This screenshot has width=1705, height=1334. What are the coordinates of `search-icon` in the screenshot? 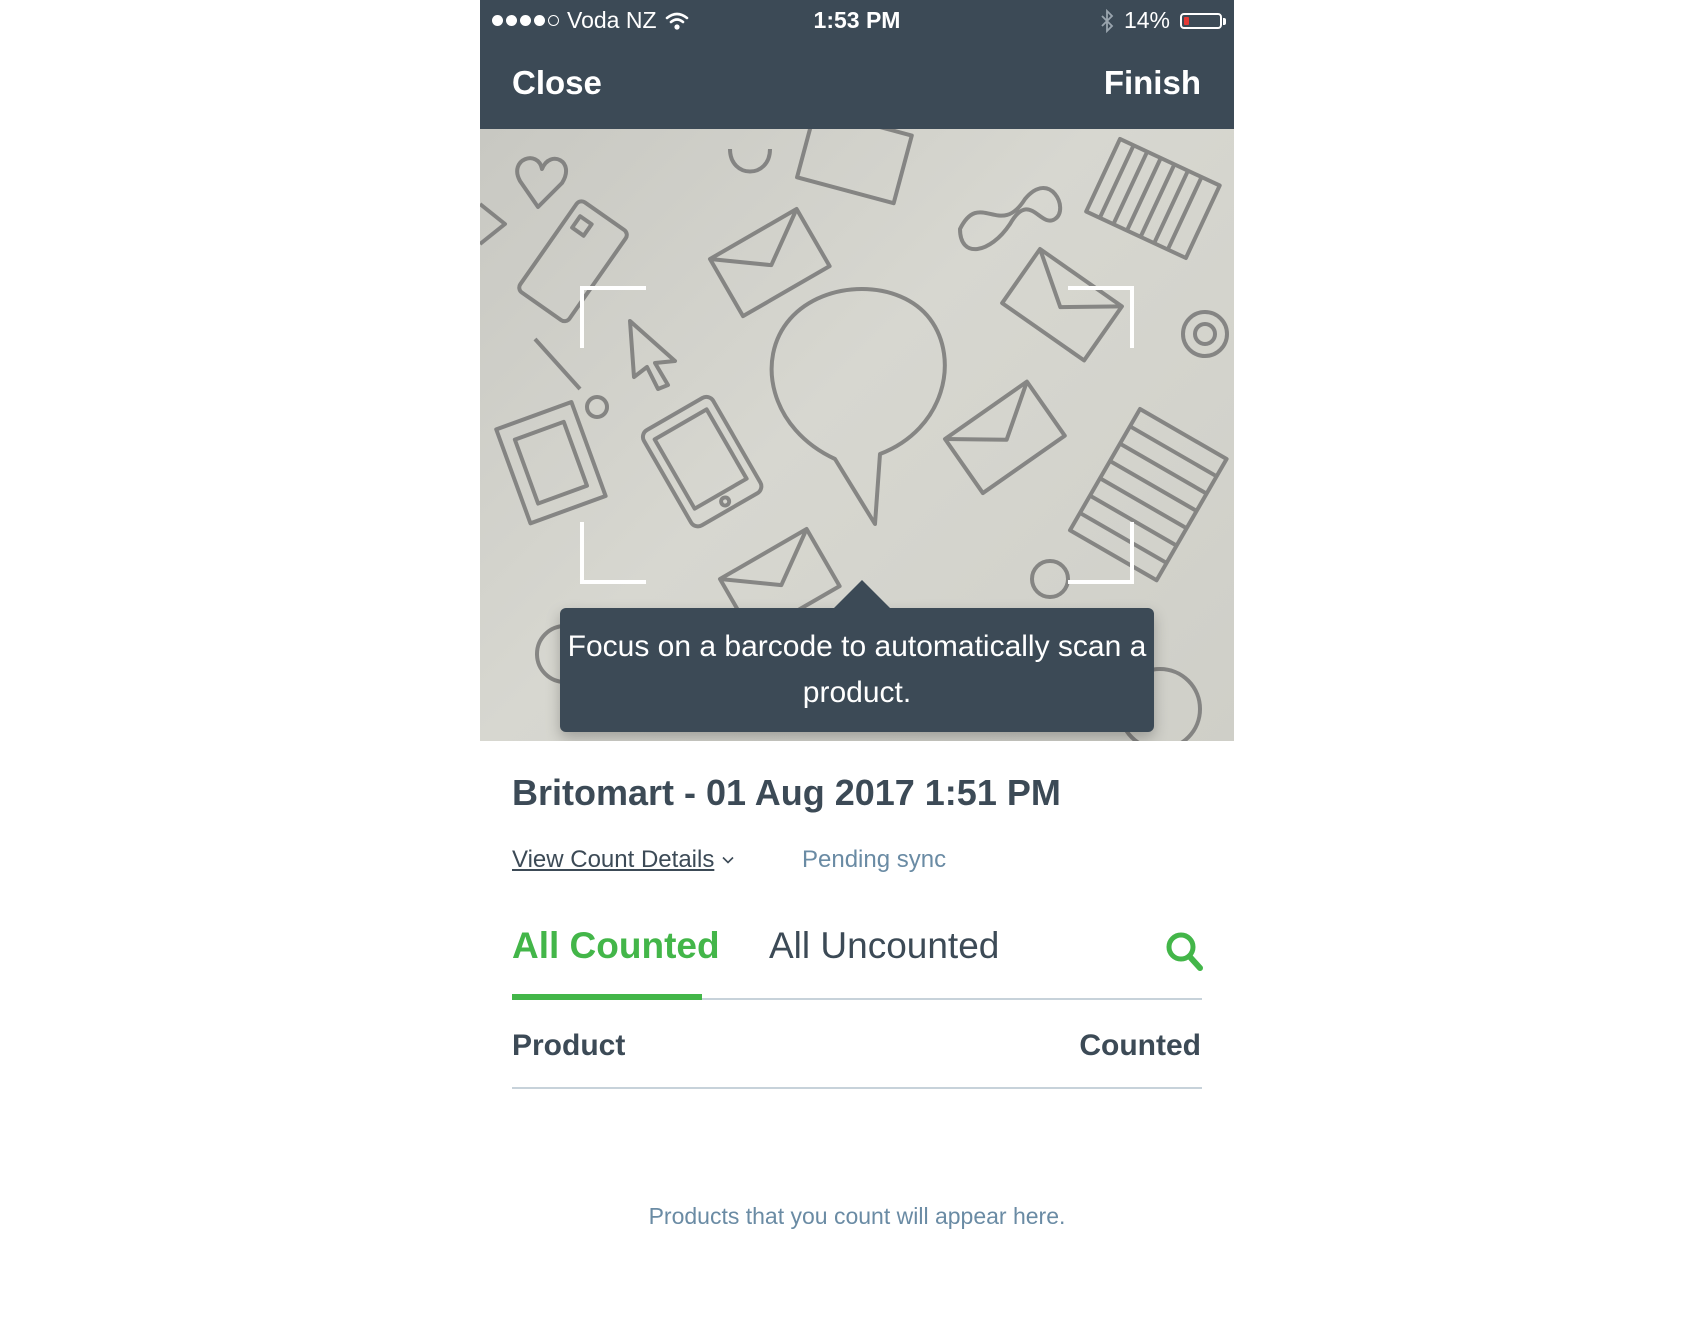 It's located at (1184, 951).